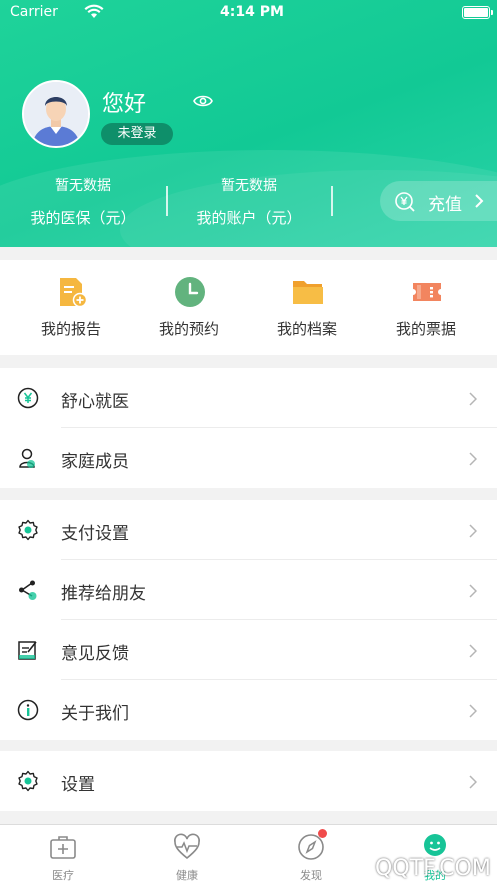 This screenshot has width=497, height=883. I want to click on ticket-icon, so click(427, 292).